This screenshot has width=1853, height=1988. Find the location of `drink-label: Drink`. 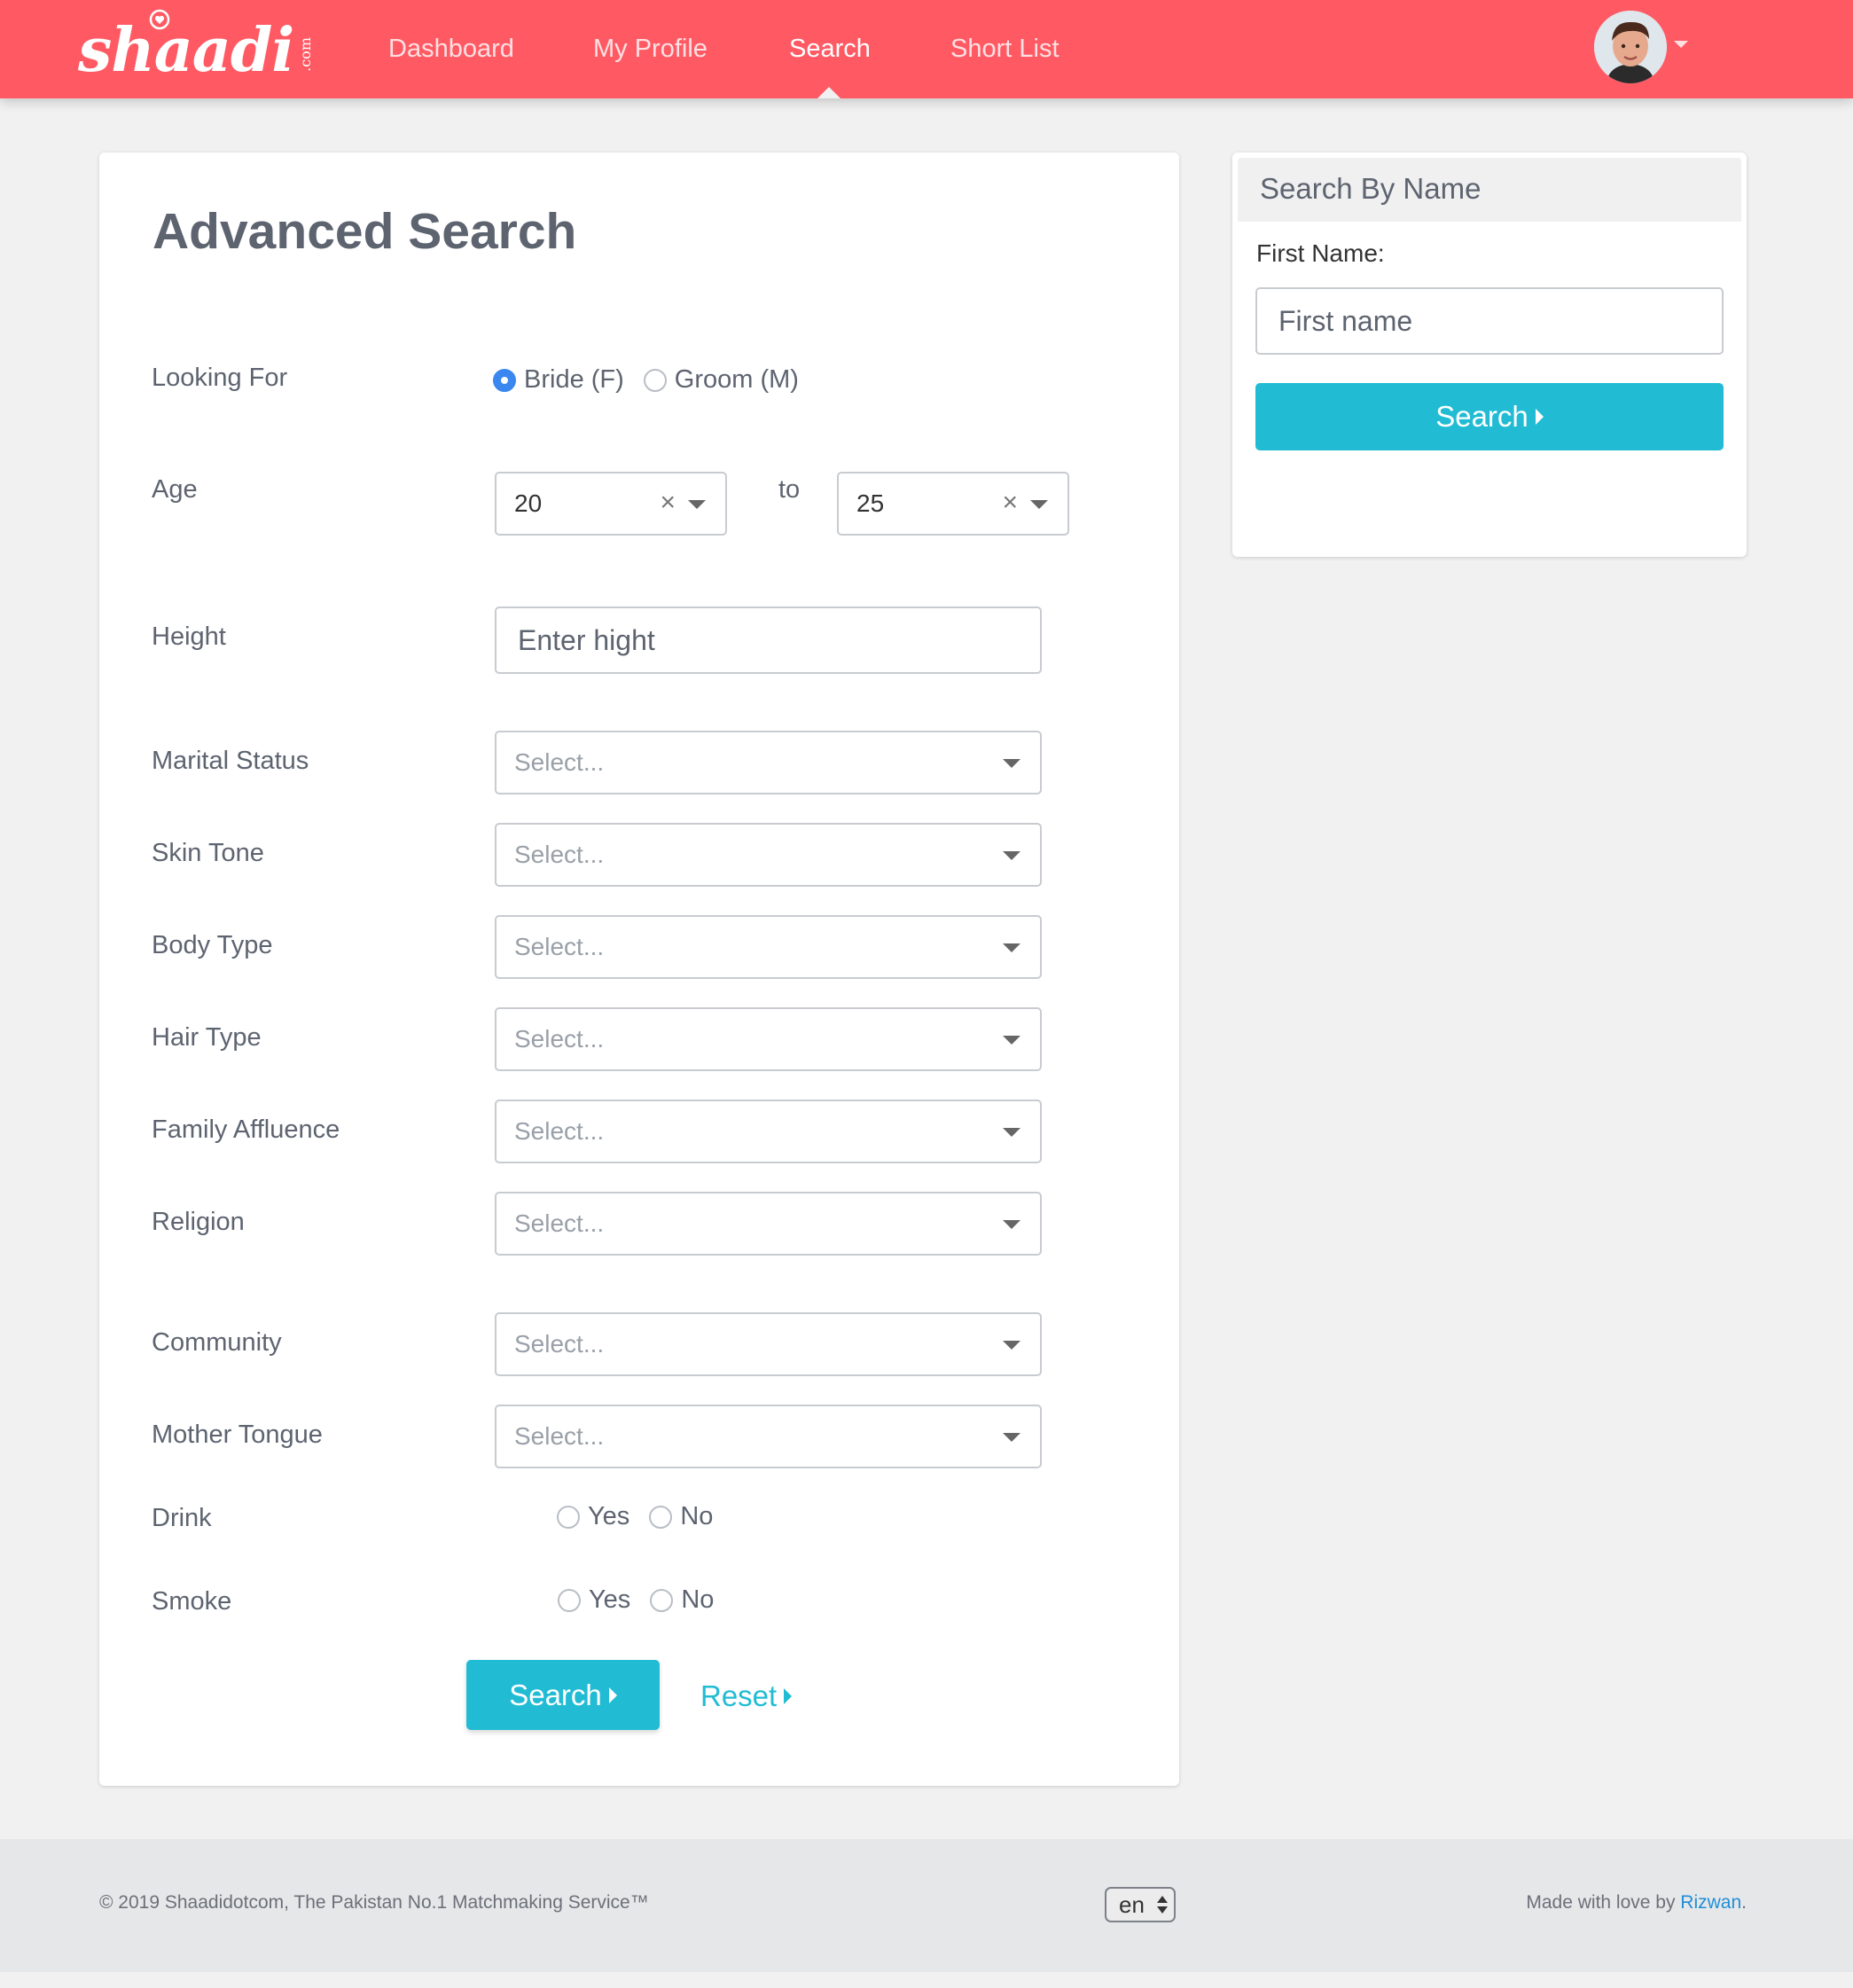

drink-label: Drink is located at coordinates (182, 1518).